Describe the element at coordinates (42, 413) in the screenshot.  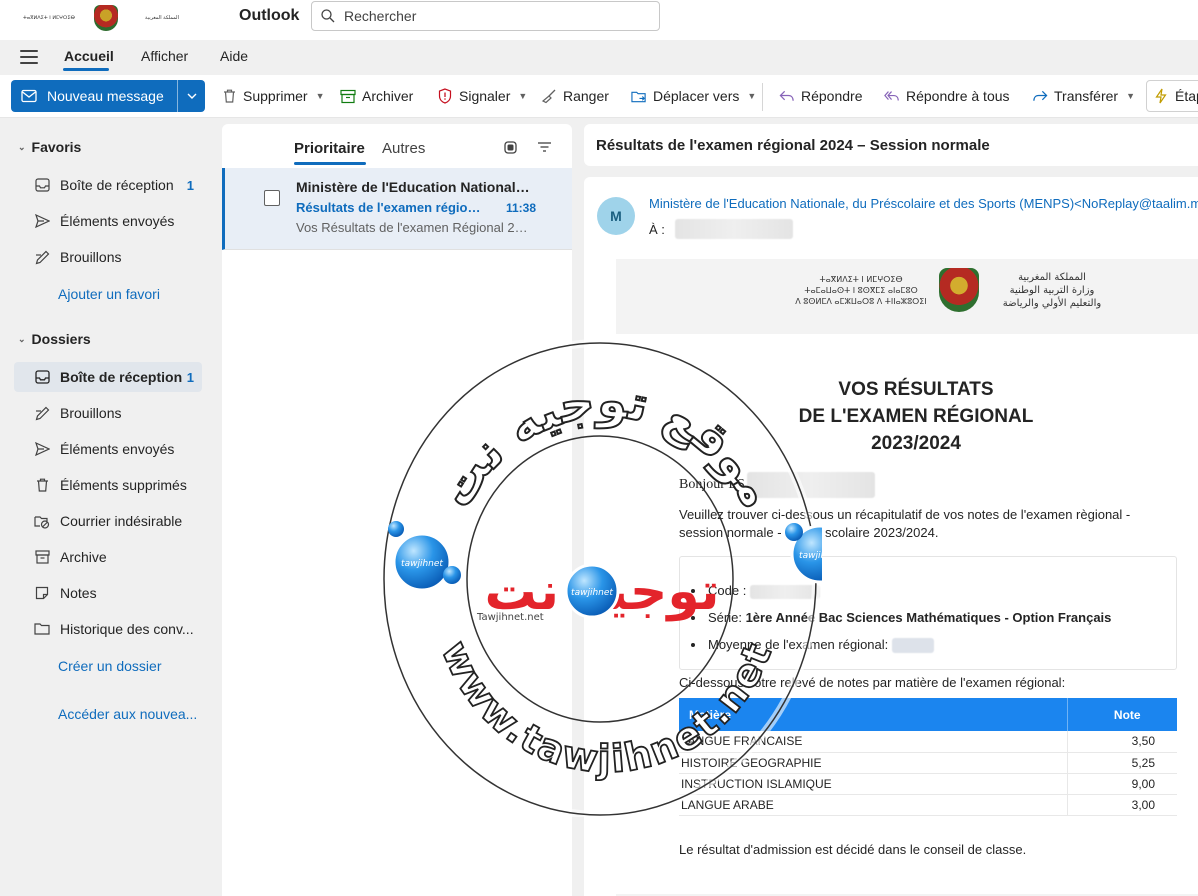
I see `pencil-icon` at that location.